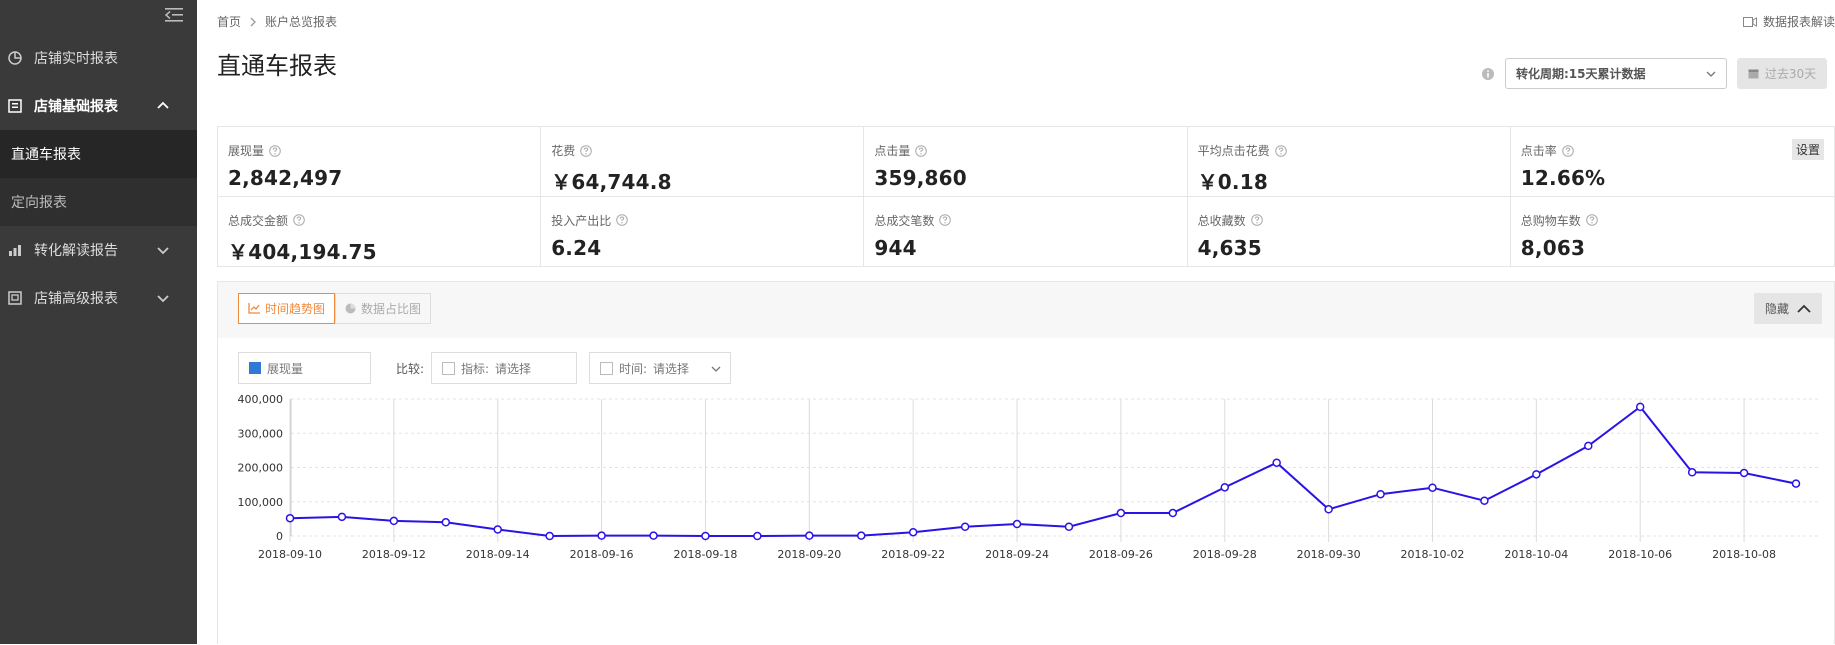  I want to click on kpi-value: 359,860, so click(920, 178).